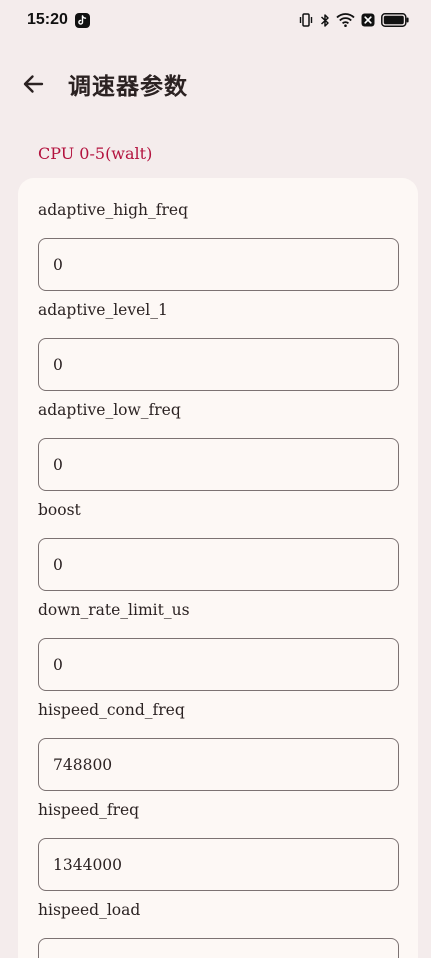 Image resolution: width=431 pixels, height=958 pixels. I want to click on param-down-rate-limit-us: down_rate_limit_us, so click(218, 645).